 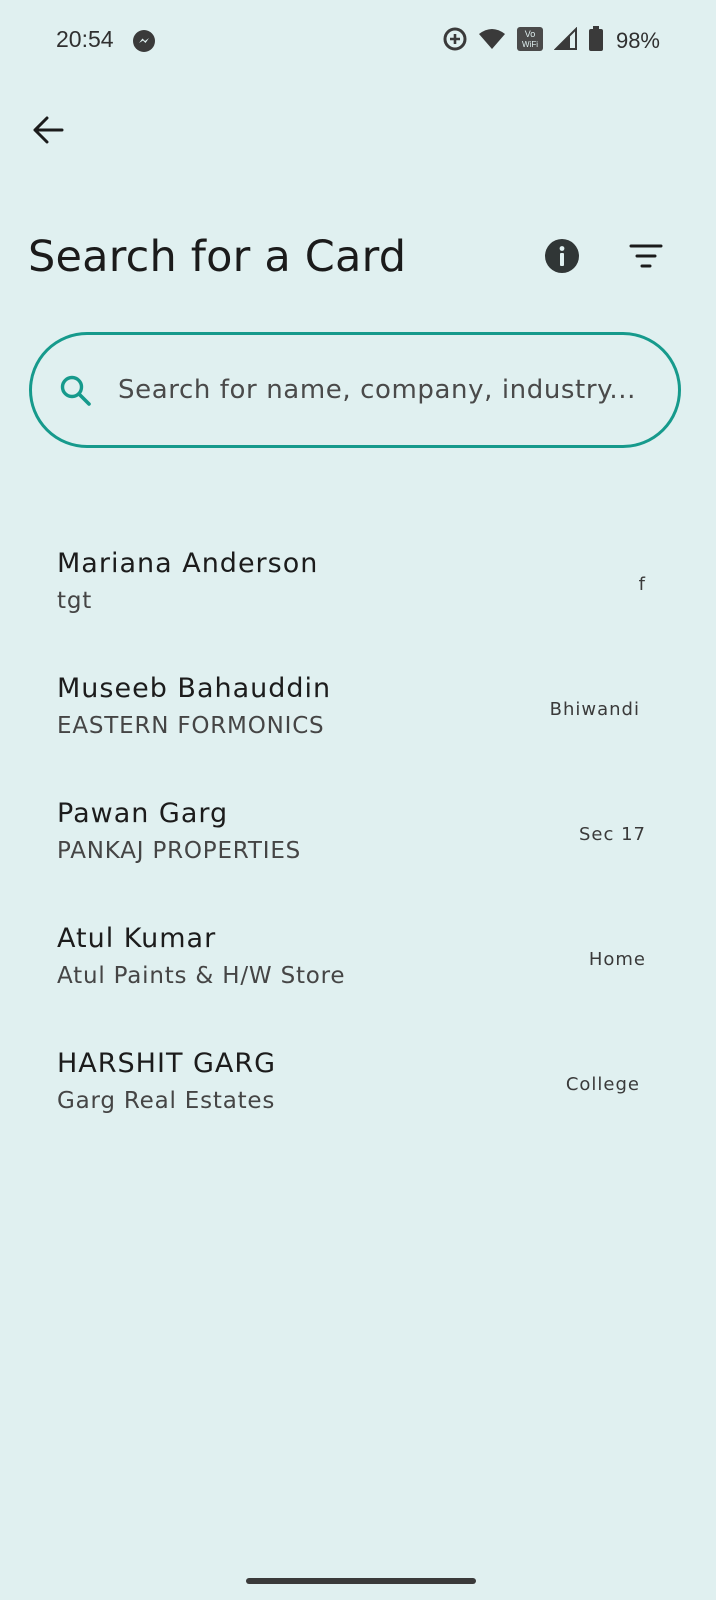 I want to click on card-name: Museeb Bahauddin, so click(x=194, y=688).